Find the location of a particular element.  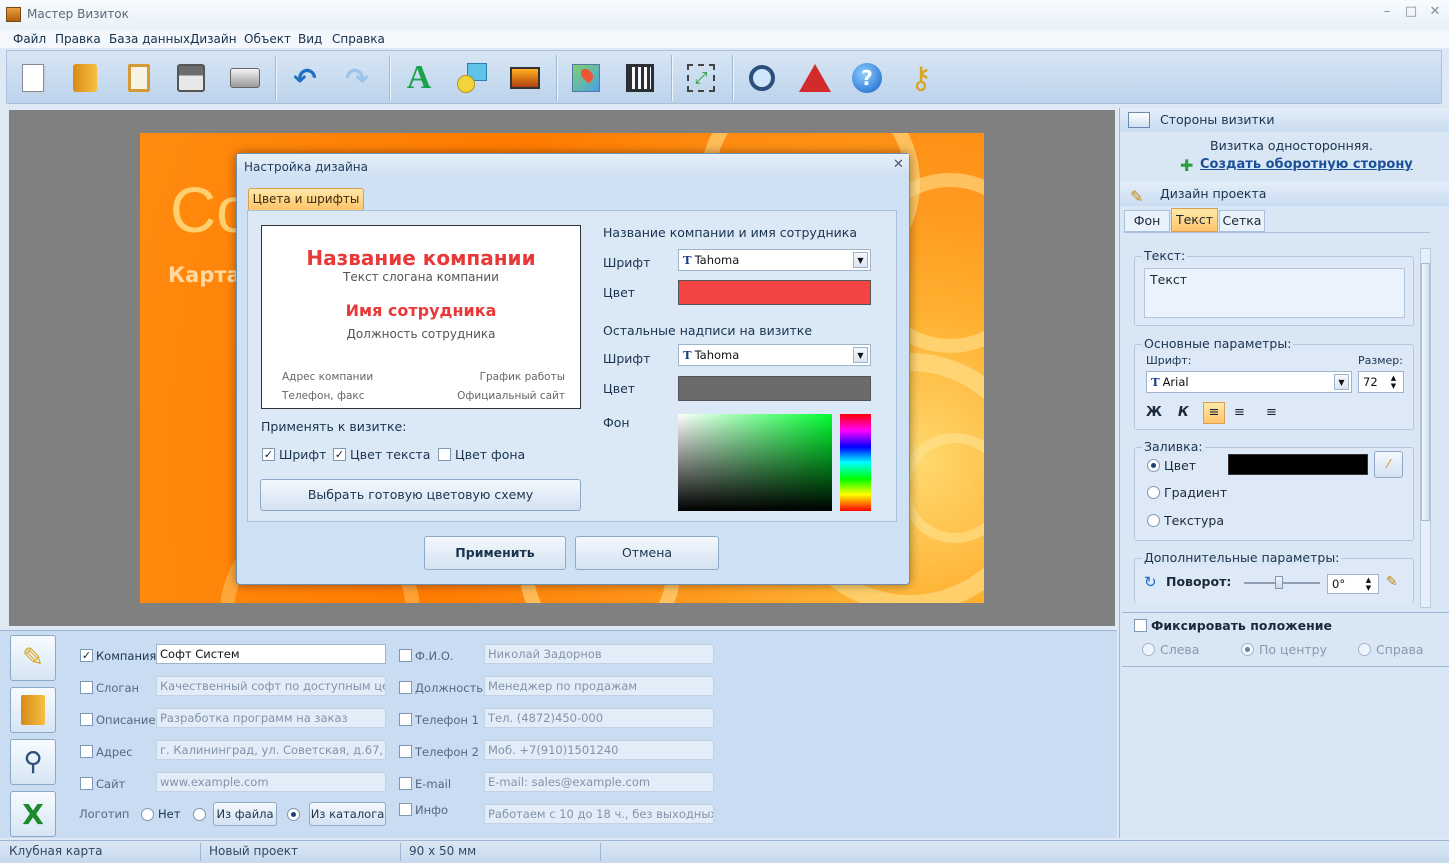

logo-from-catalog-button: Из каталога is located at coordinates (347, 814).